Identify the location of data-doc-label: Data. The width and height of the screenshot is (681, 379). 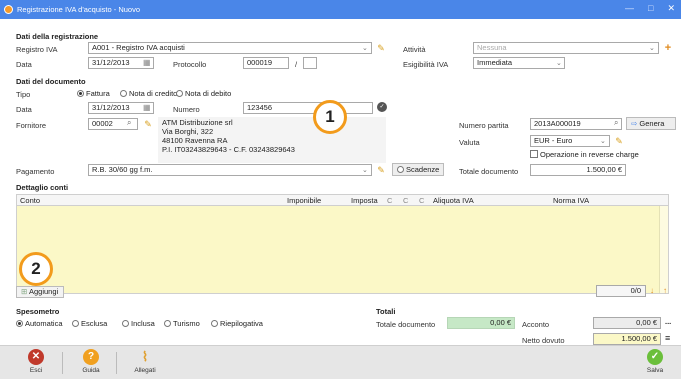
(24, 109).